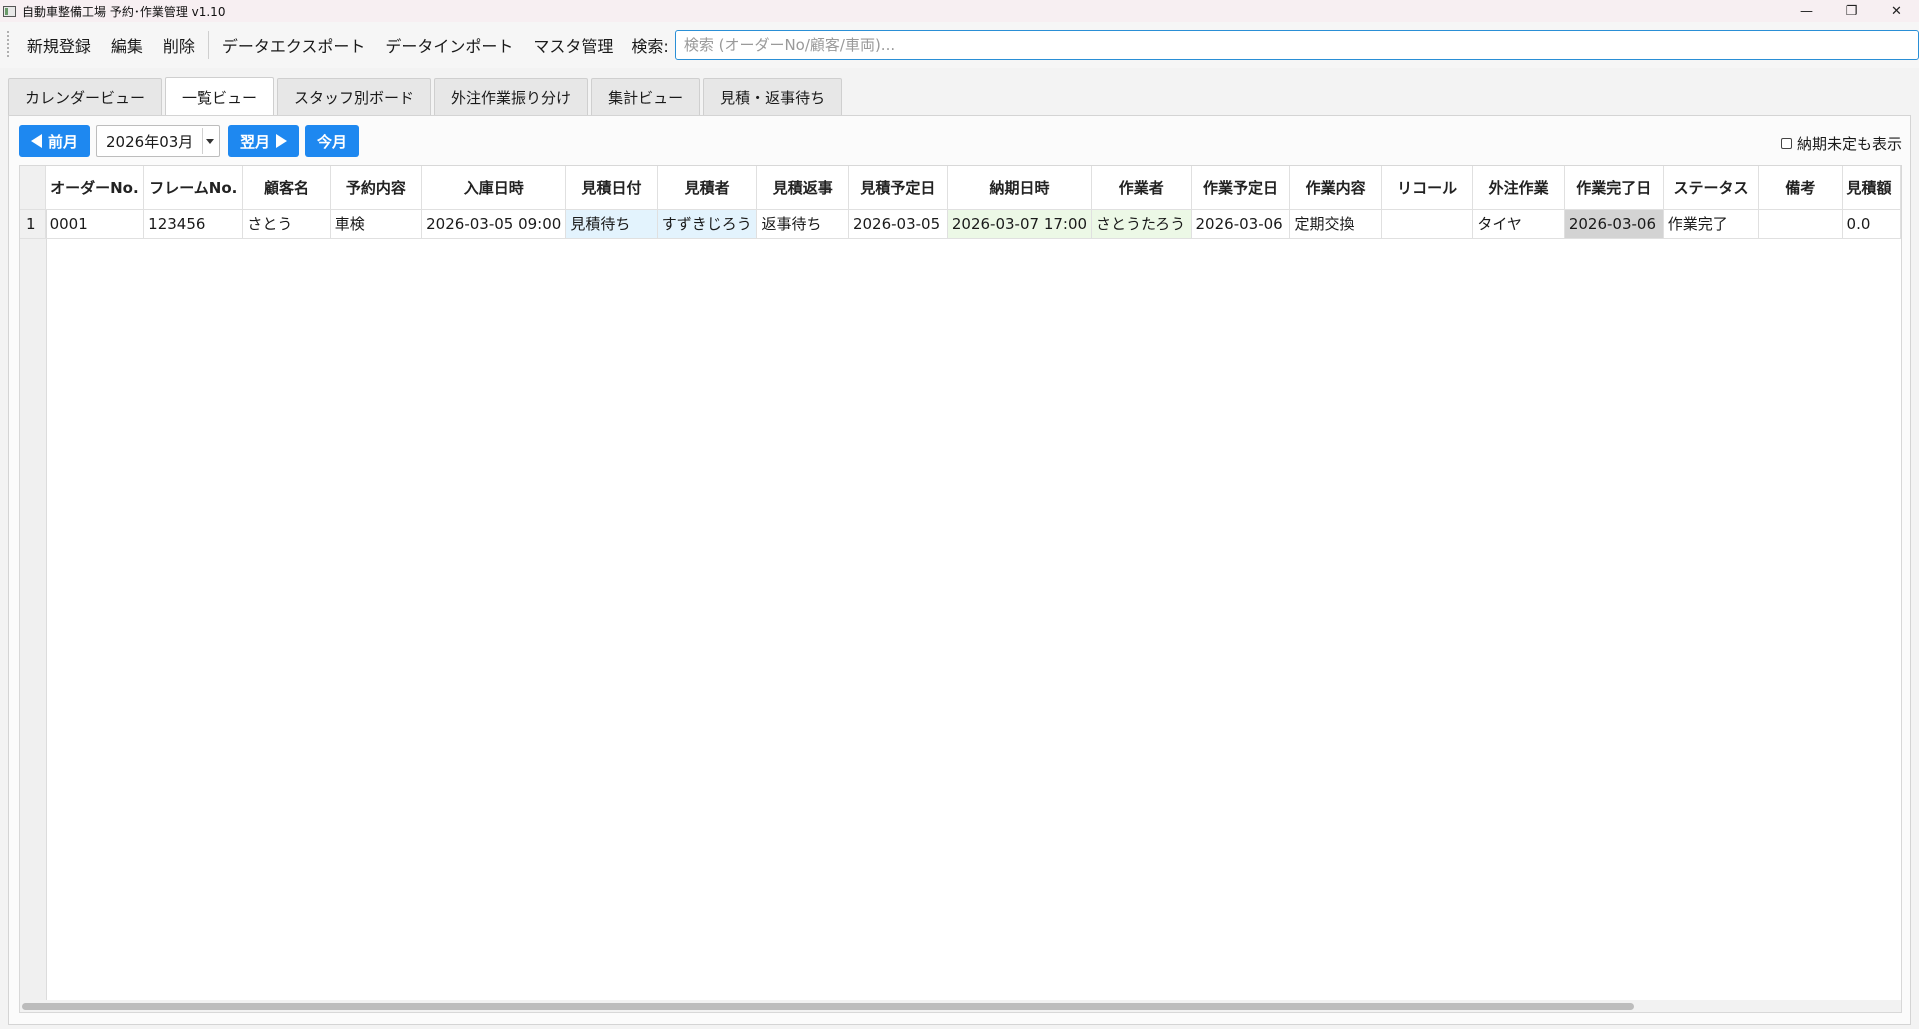 The width and height of the screenshot is (1919, 1029). What do you see at coordinates (707, 188) in the screenshot?
I see `col-header-estimator: 見積者` at bounding box center [707, 188].